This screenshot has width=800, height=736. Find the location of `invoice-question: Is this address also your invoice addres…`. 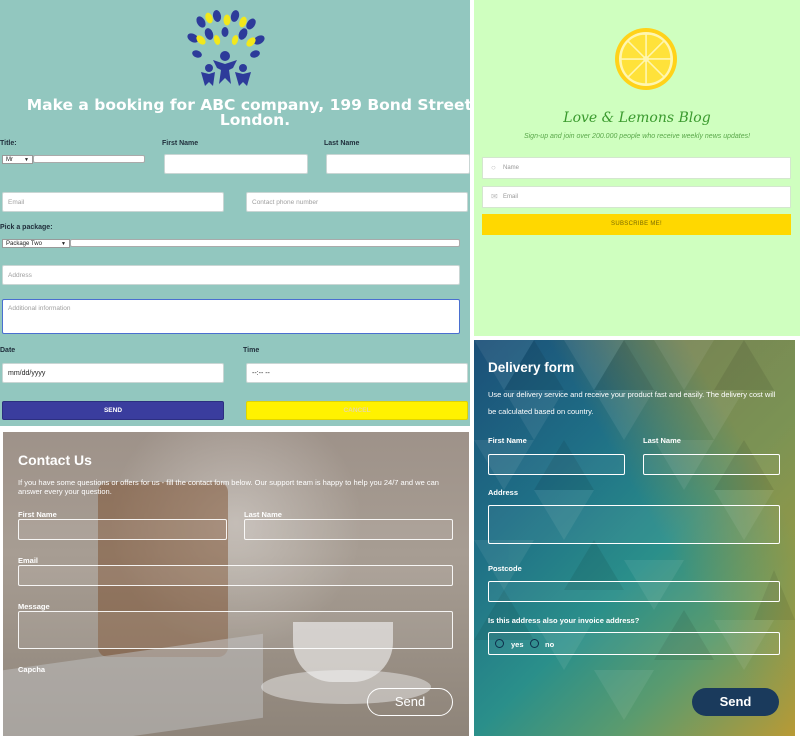

invoice-question: Is this address also your invoice addres… is located at coordinates (564, 620).